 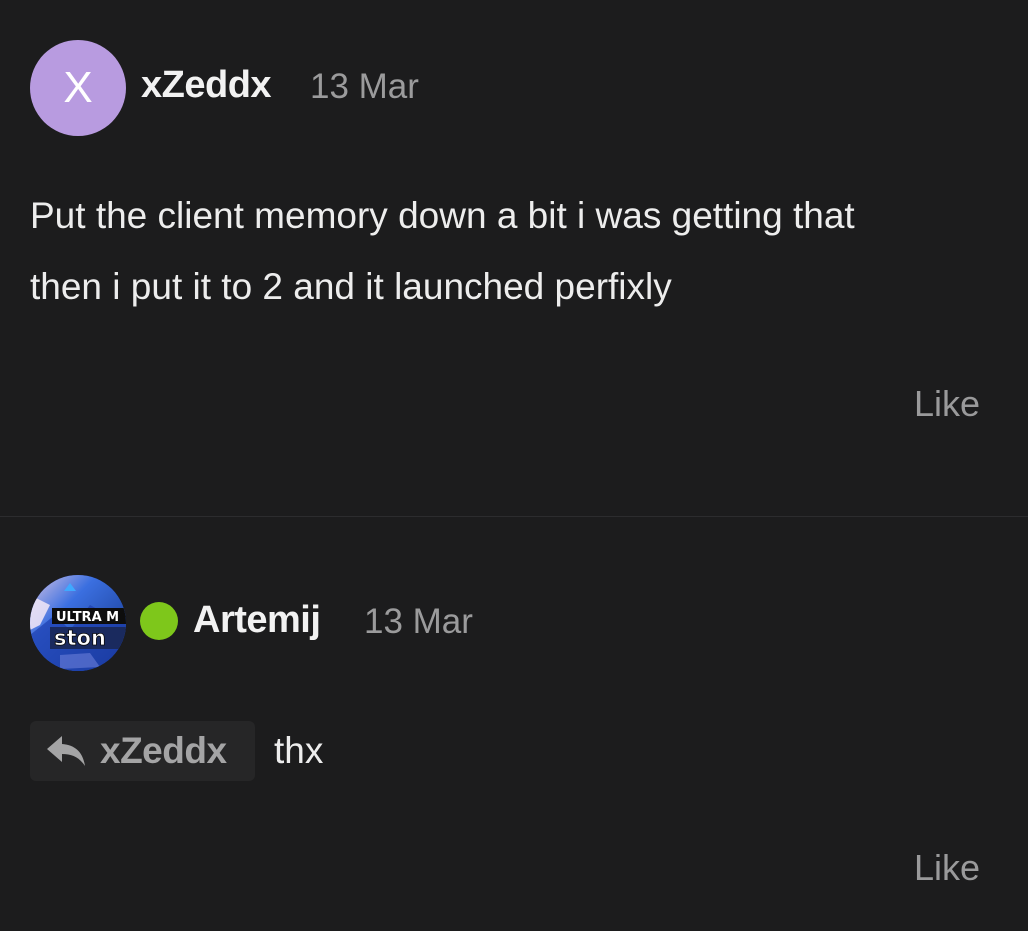 I want to click on reply-arrow-icon, so click(x=66, y=751).